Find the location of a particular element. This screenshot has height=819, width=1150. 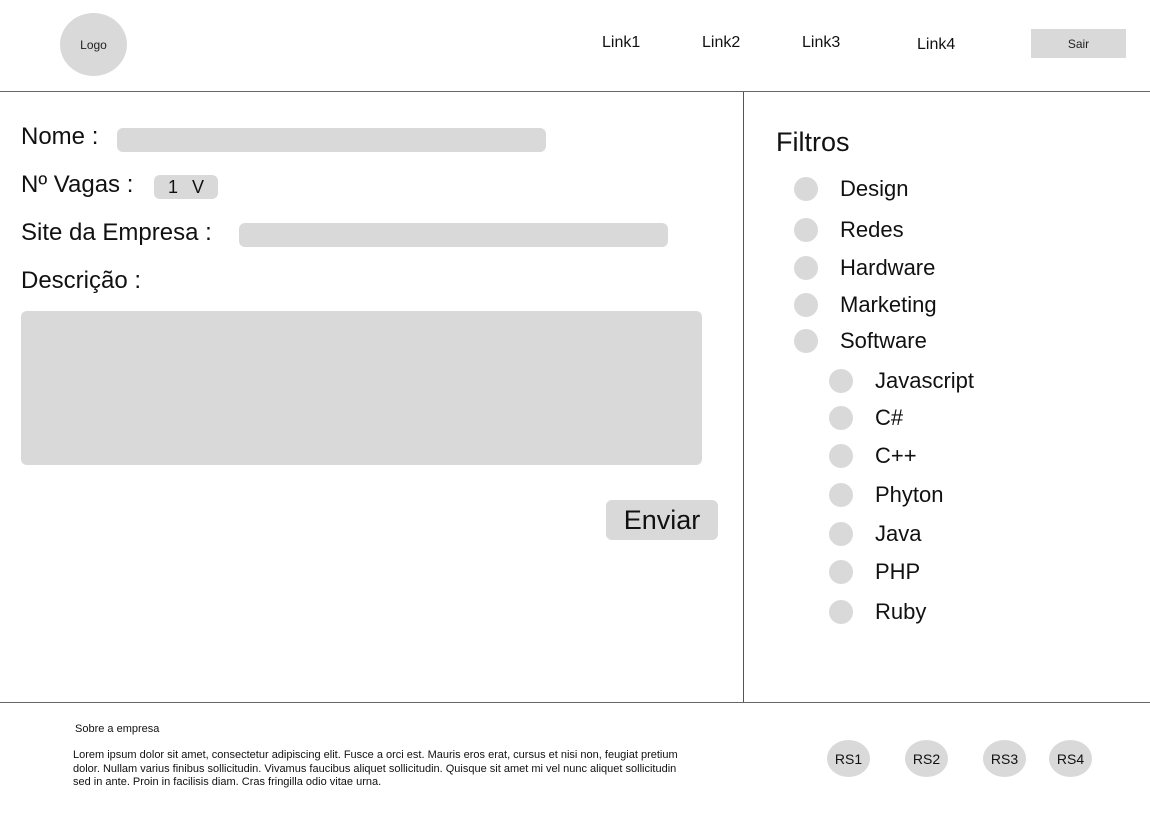

logo: Logo is located at coordinates (93, 44).